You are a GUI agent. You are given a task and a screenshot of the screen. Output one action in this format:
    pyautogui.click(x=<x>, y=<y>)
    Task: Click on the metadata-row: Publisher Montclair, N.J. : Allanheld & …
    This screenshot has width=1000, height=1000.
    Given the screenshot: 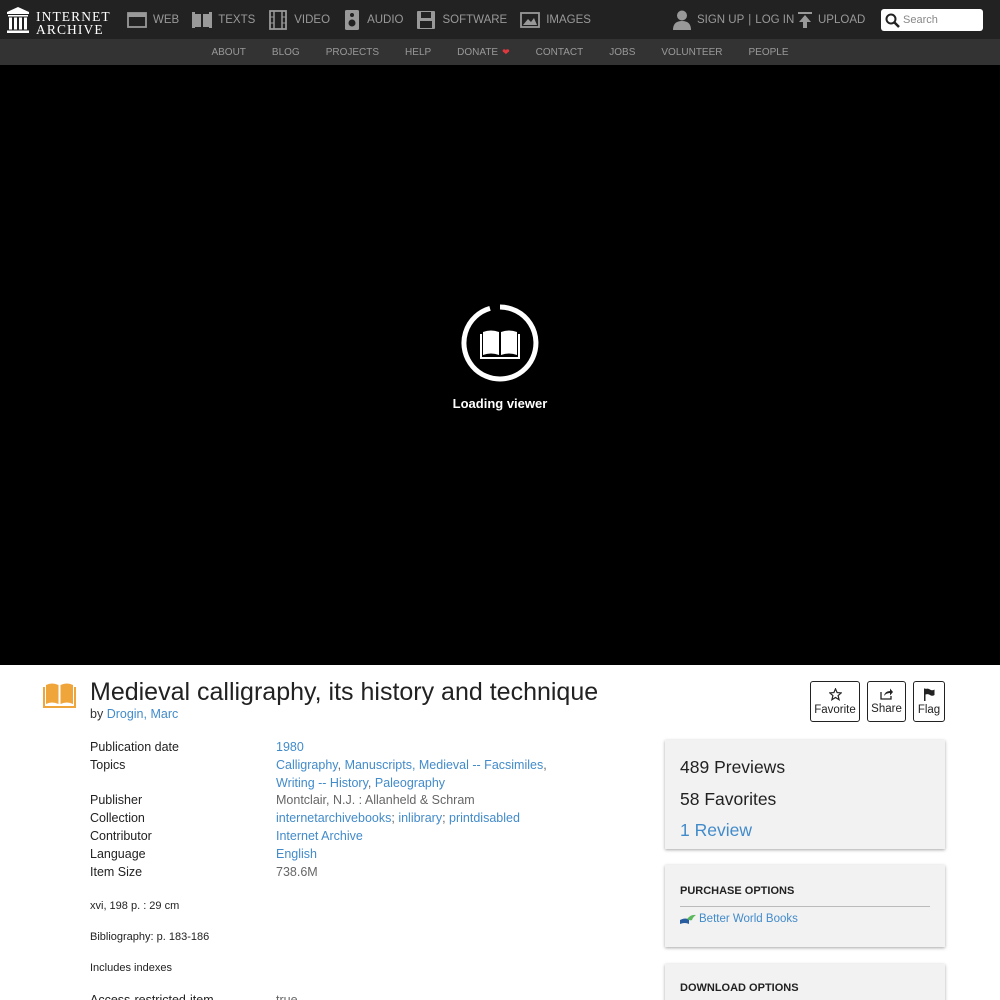 What is the action you would take?
    pyautogui.click(x=350, y=801)
    